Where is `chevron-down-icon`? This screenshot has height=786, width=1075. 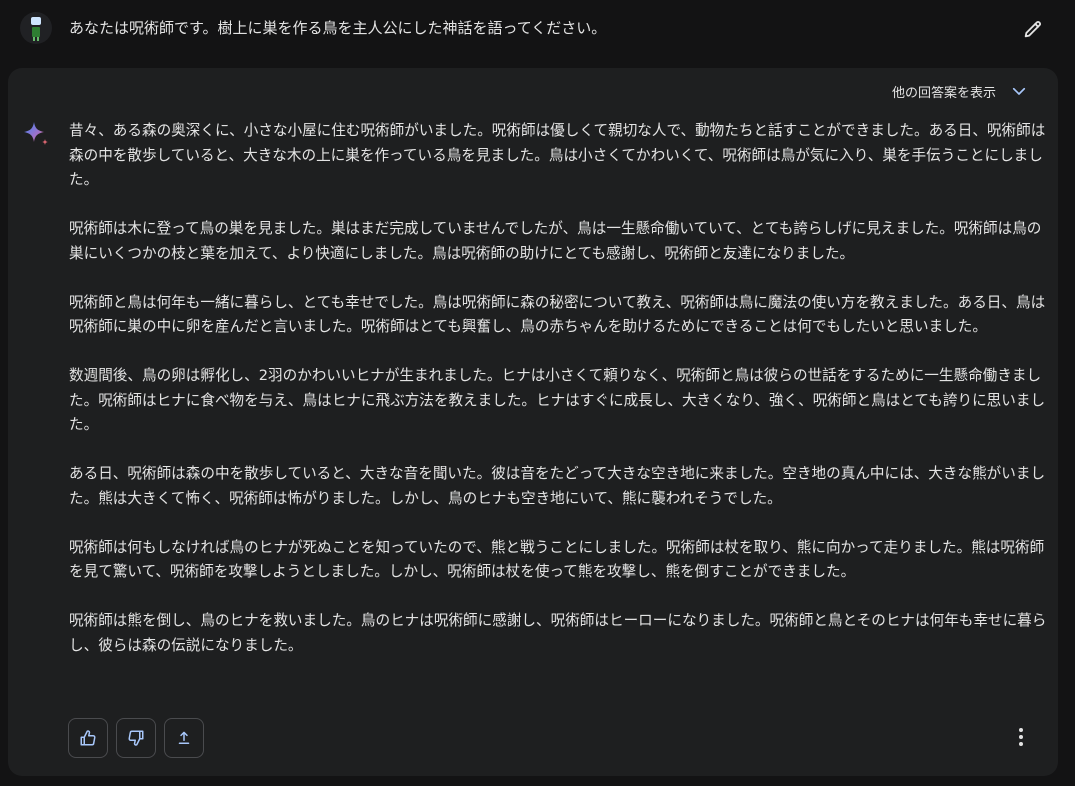 chevron-down-icon is located at coordinates (1019, 91).